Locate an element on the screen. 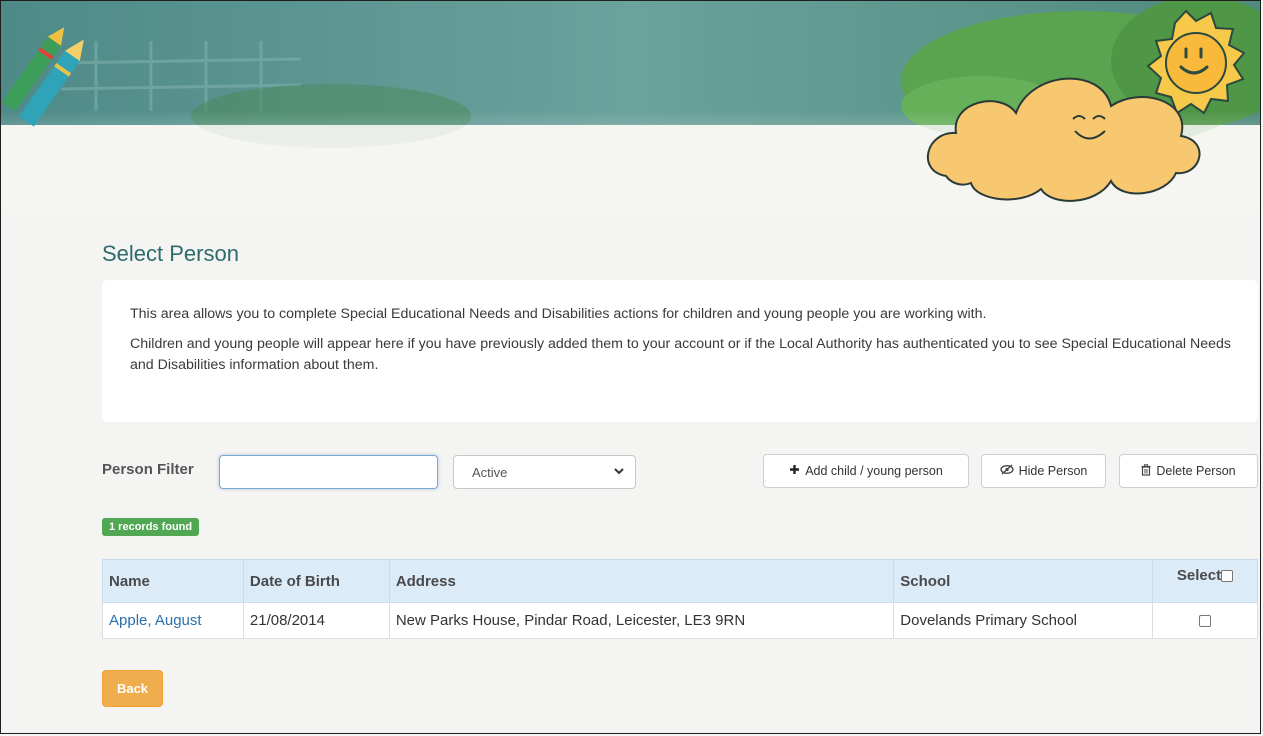  table-header-row: Name Date of Birth Address School Select is located at coordinates (680, 581).